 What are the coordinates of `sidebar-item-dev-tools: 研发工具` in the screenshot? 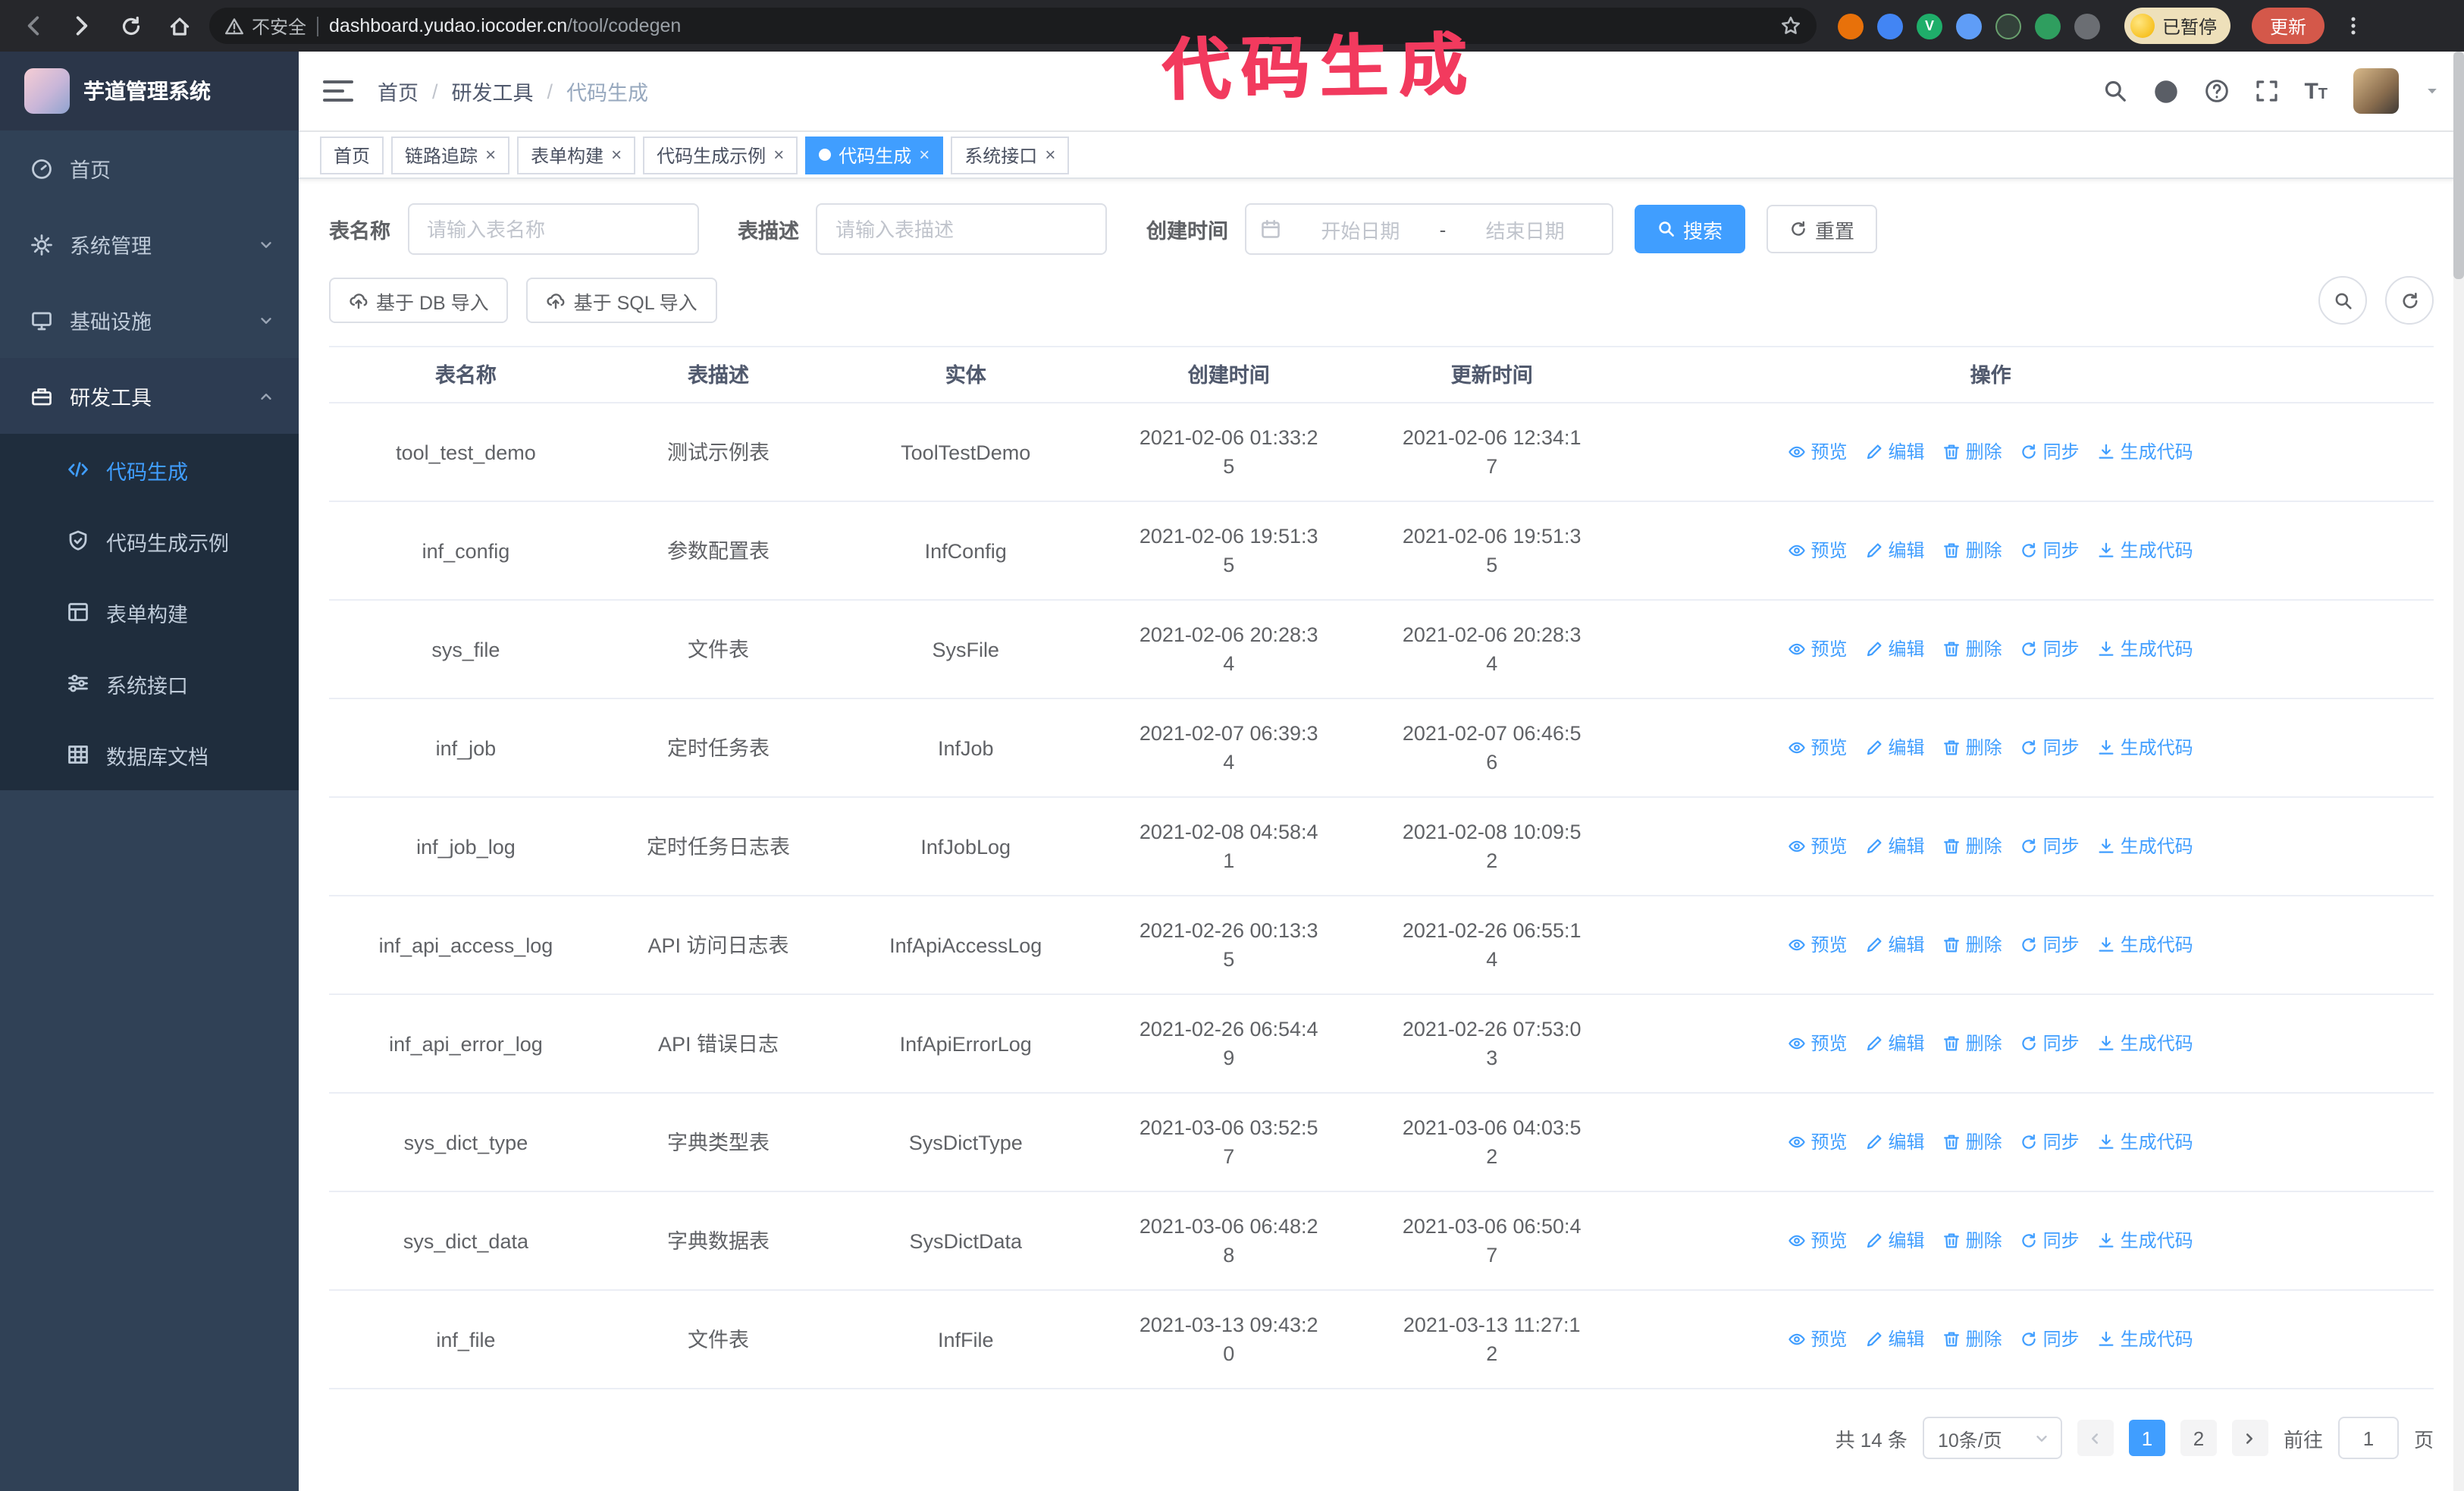 It's located at (150, 396).